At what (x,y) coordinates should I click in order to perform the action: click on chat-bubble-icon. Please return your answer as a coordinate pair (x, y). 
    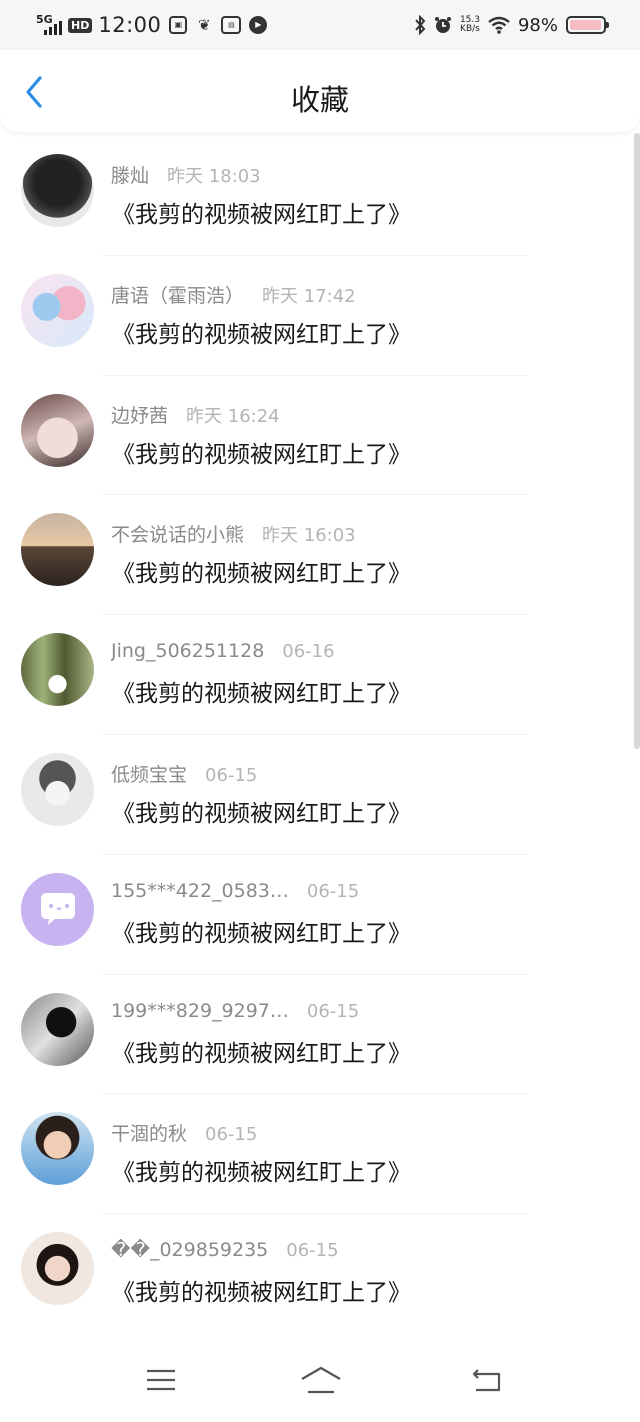
    Looking at the image, I should click on (58, 908).